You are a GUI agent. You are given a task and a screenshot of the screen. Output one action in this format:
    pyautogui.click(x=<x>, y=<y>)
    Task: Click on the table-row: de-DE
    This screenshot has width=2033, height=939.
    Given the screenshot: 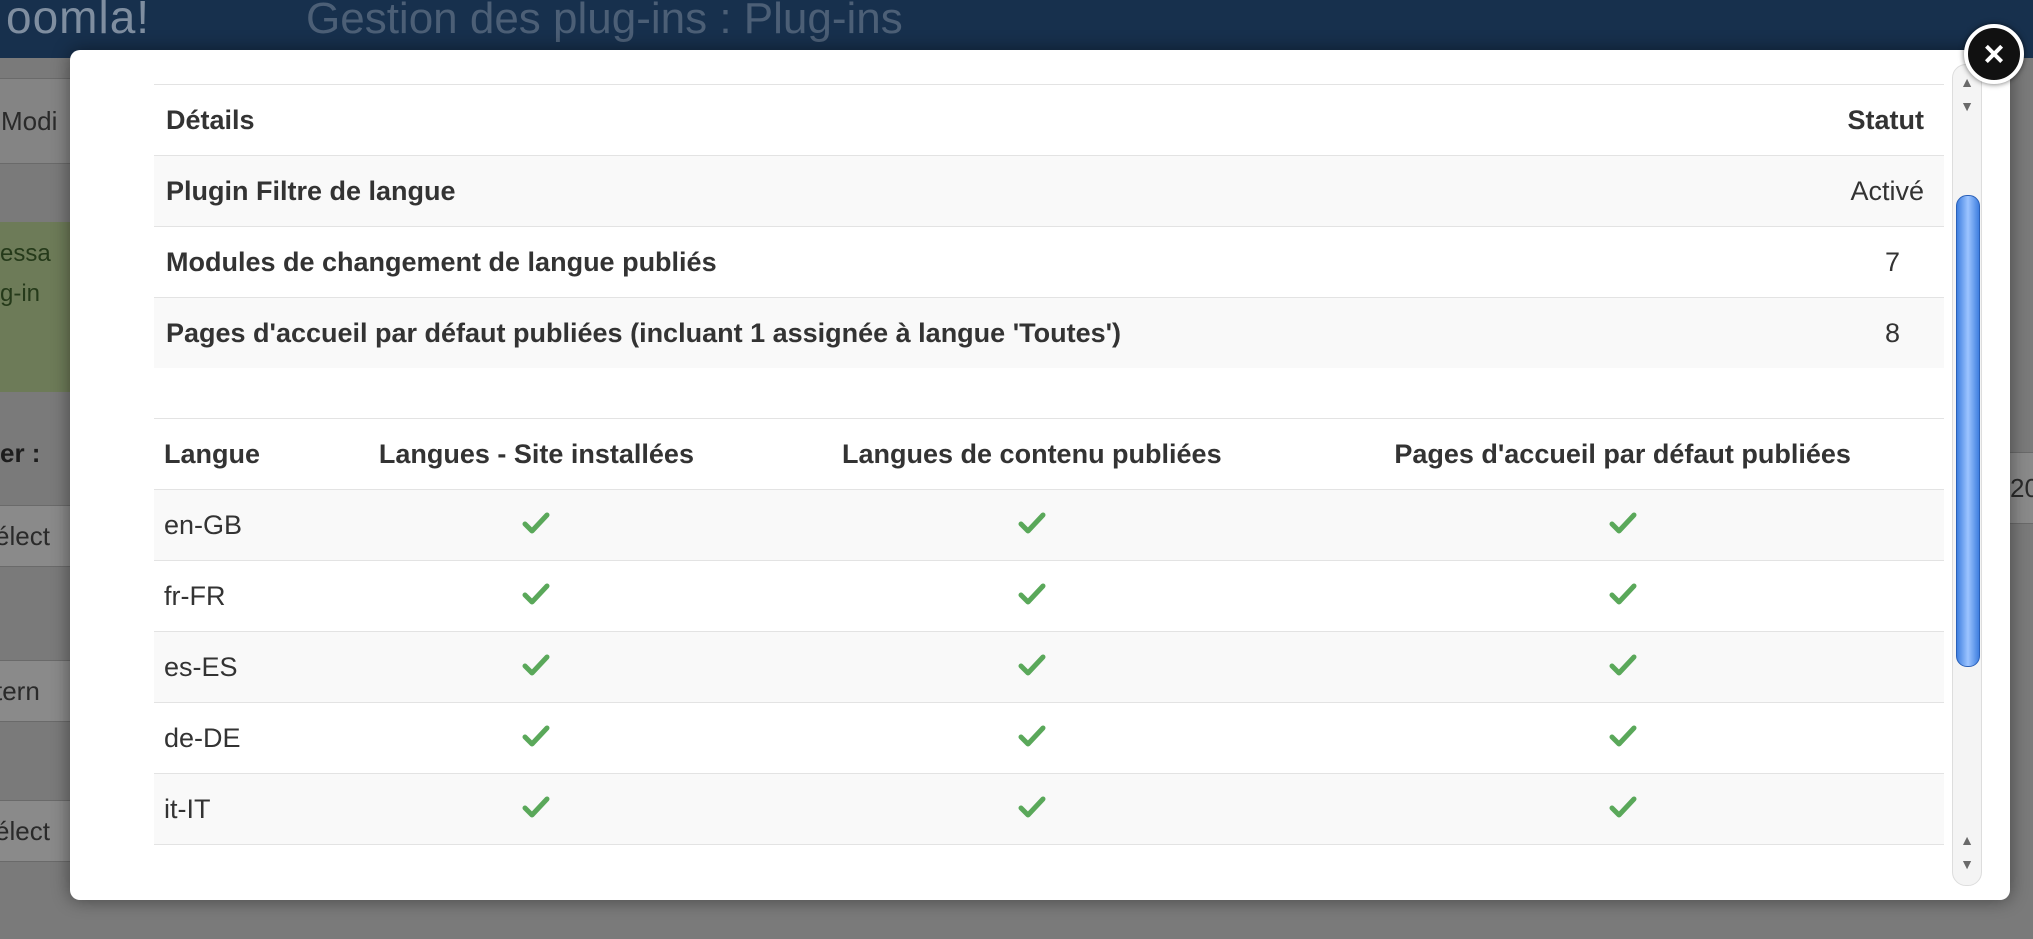 What is the action you would take?
    pyautogui.click(x=1049, y=738)
    